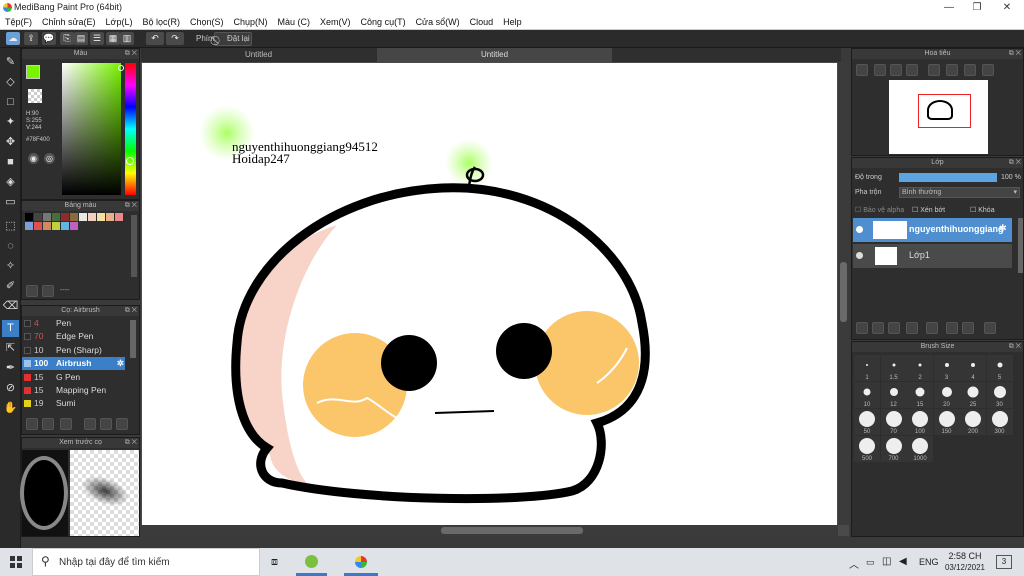  What do you see at coordinates (952, 70) in the screenshot?
I see `rotate-right-icon` at bounding box center [952, 70].